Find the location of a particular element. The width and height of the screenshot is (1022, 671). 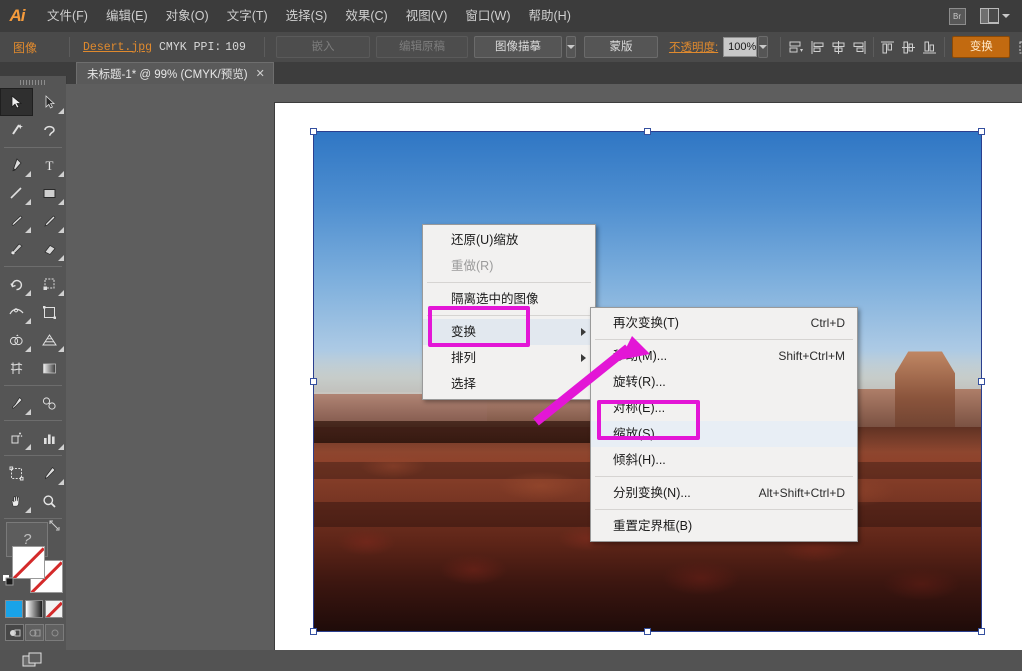

fill-swatch is located at coordinates (28, 562).